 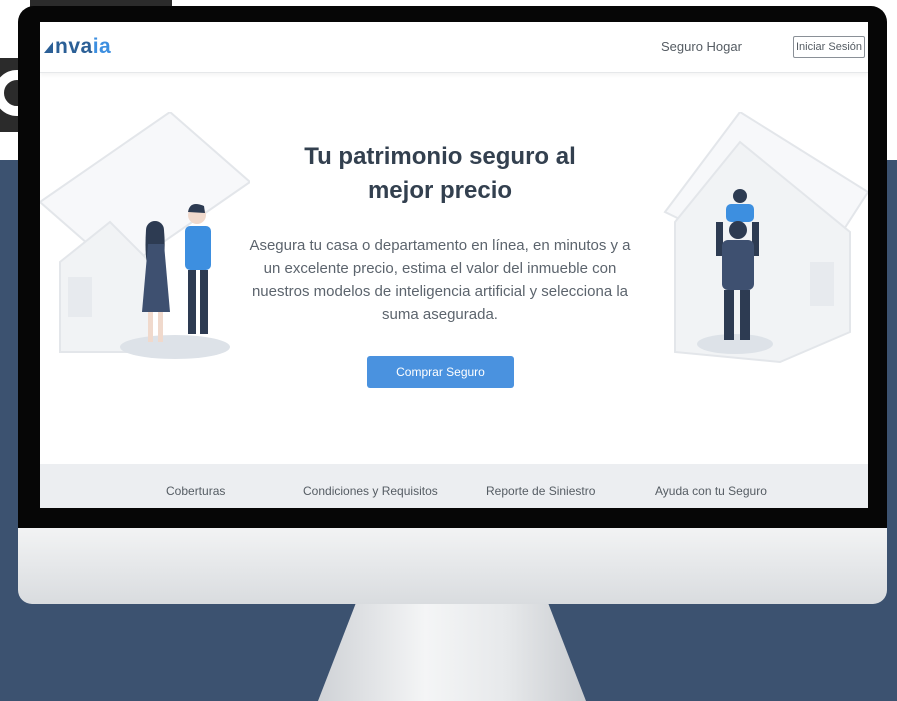 What do you see at coordinates (145, 193) in the screenshot?
I see `house-roof-left` at bounding box center [145, 193].